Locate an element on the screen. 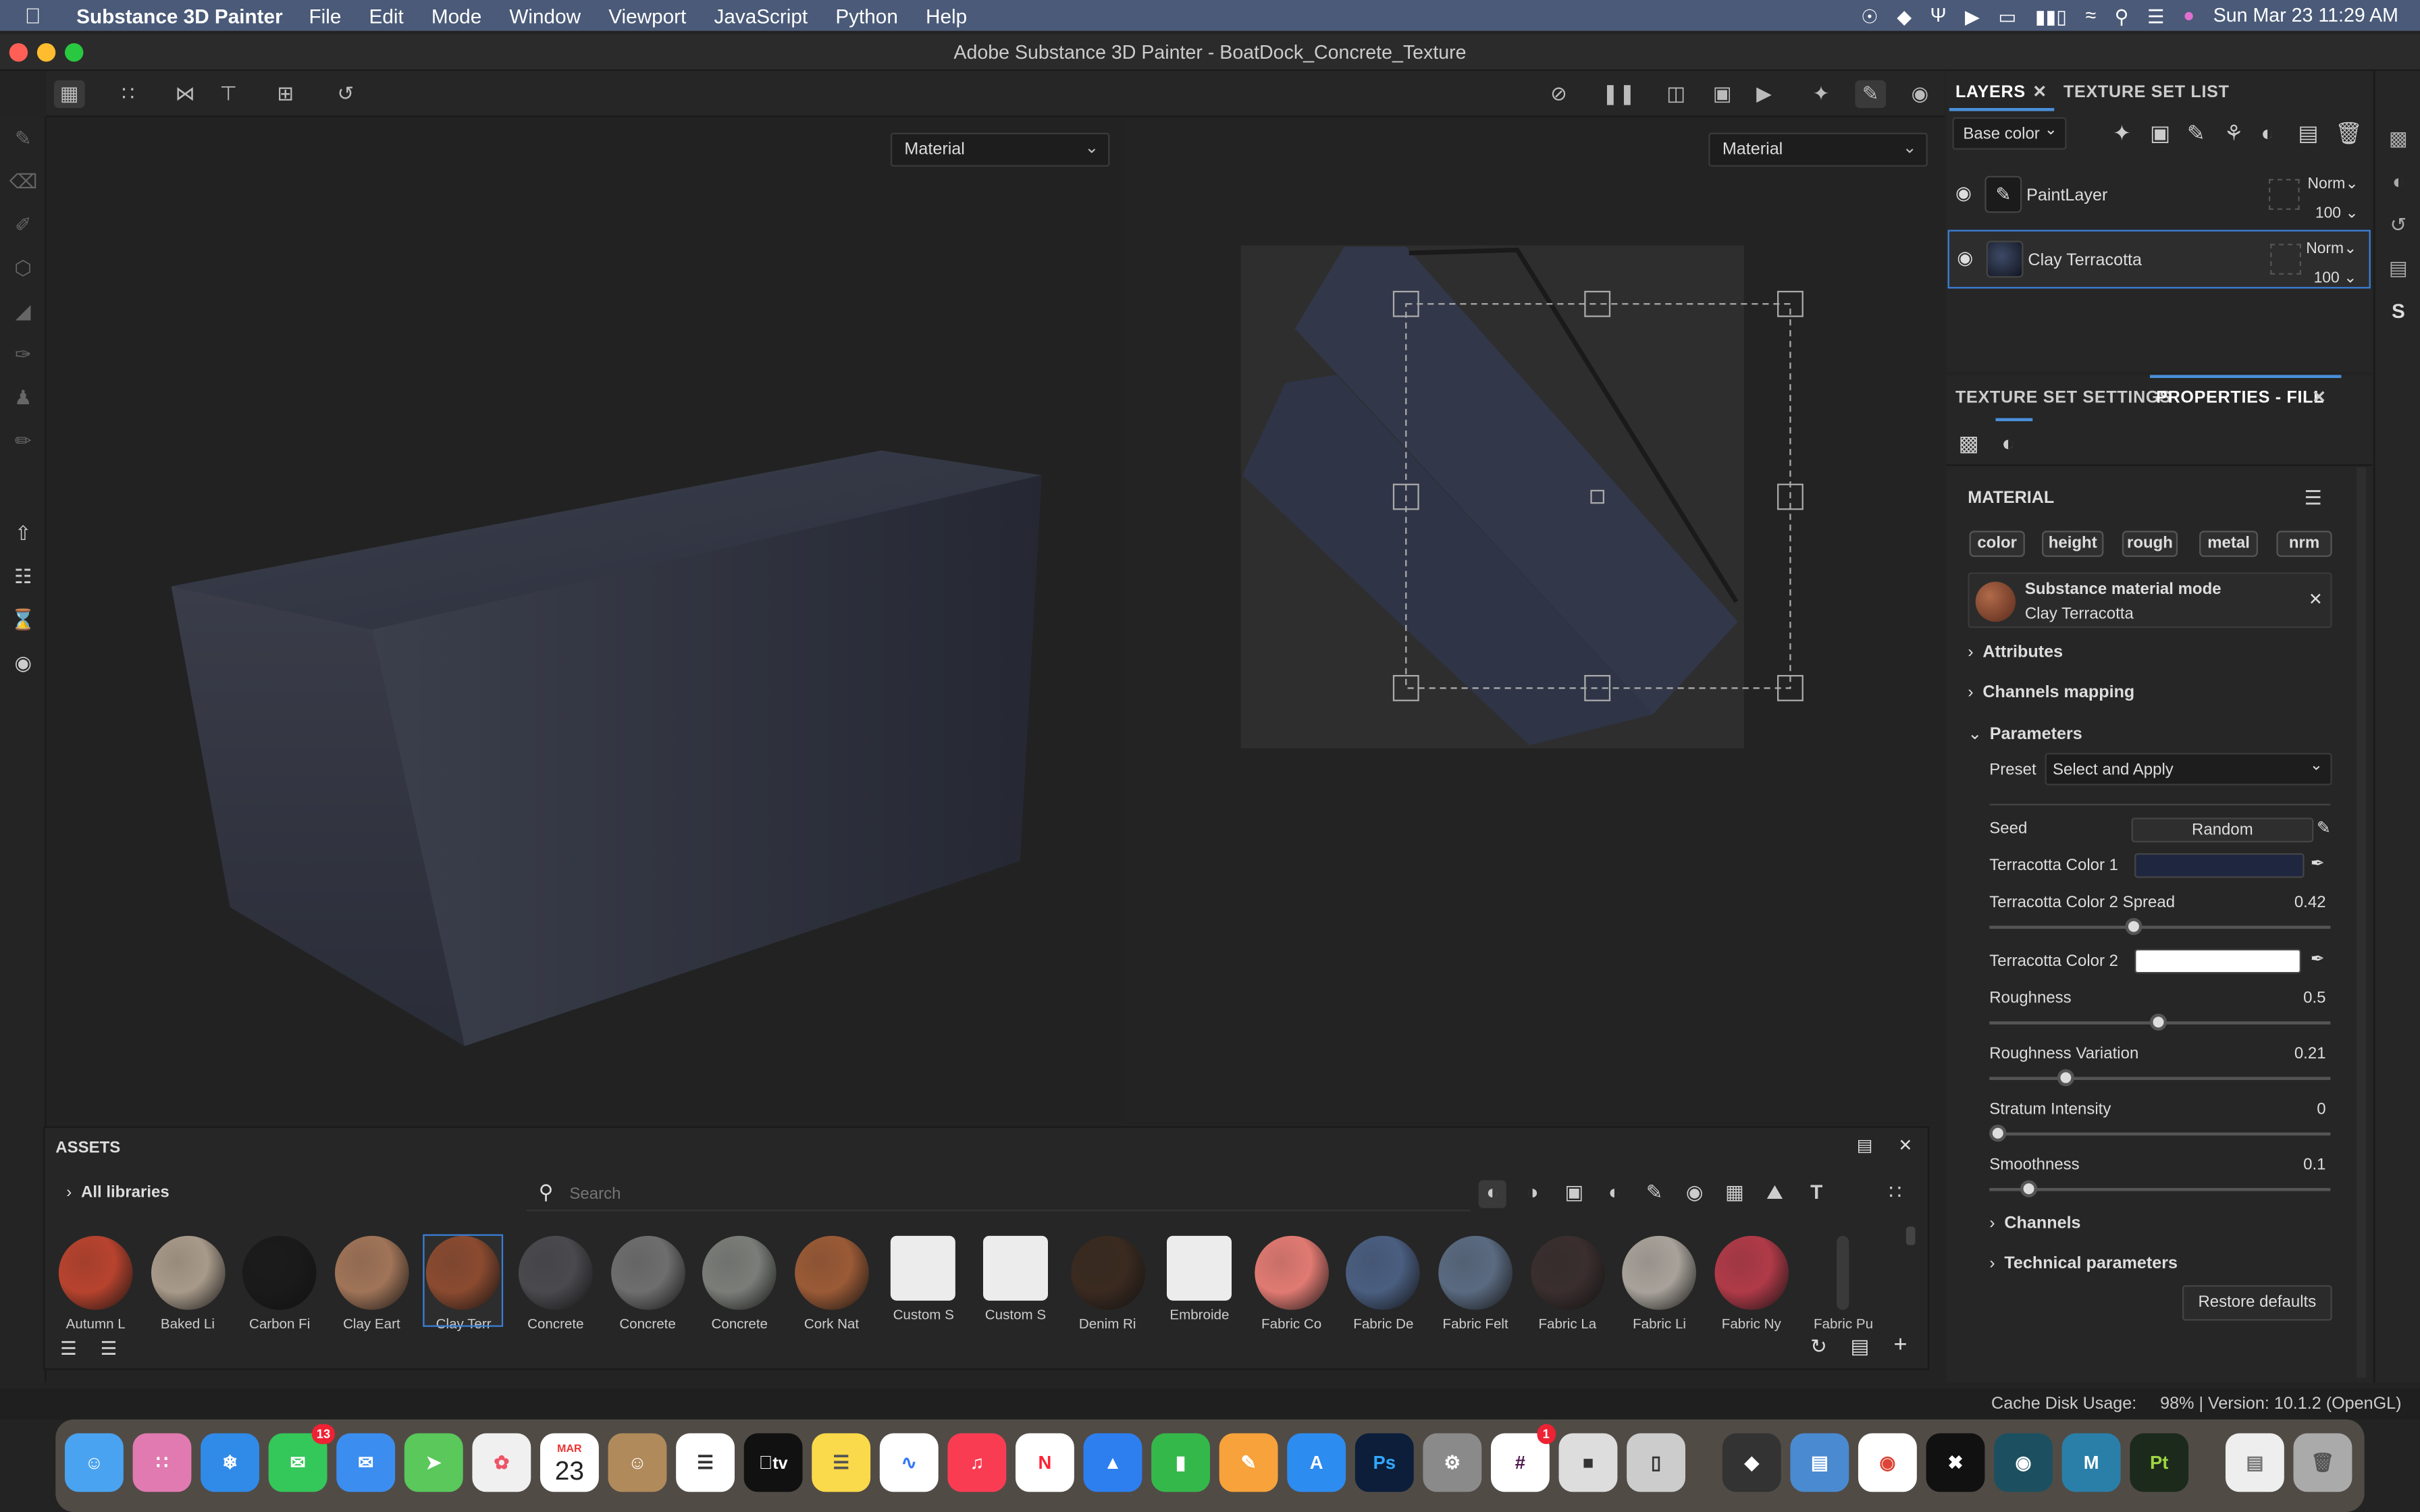 Image resolution: width=2420 pixels, height=1512 pixels. unity-icon: ◆ is located at coordinates (1751, 1462).